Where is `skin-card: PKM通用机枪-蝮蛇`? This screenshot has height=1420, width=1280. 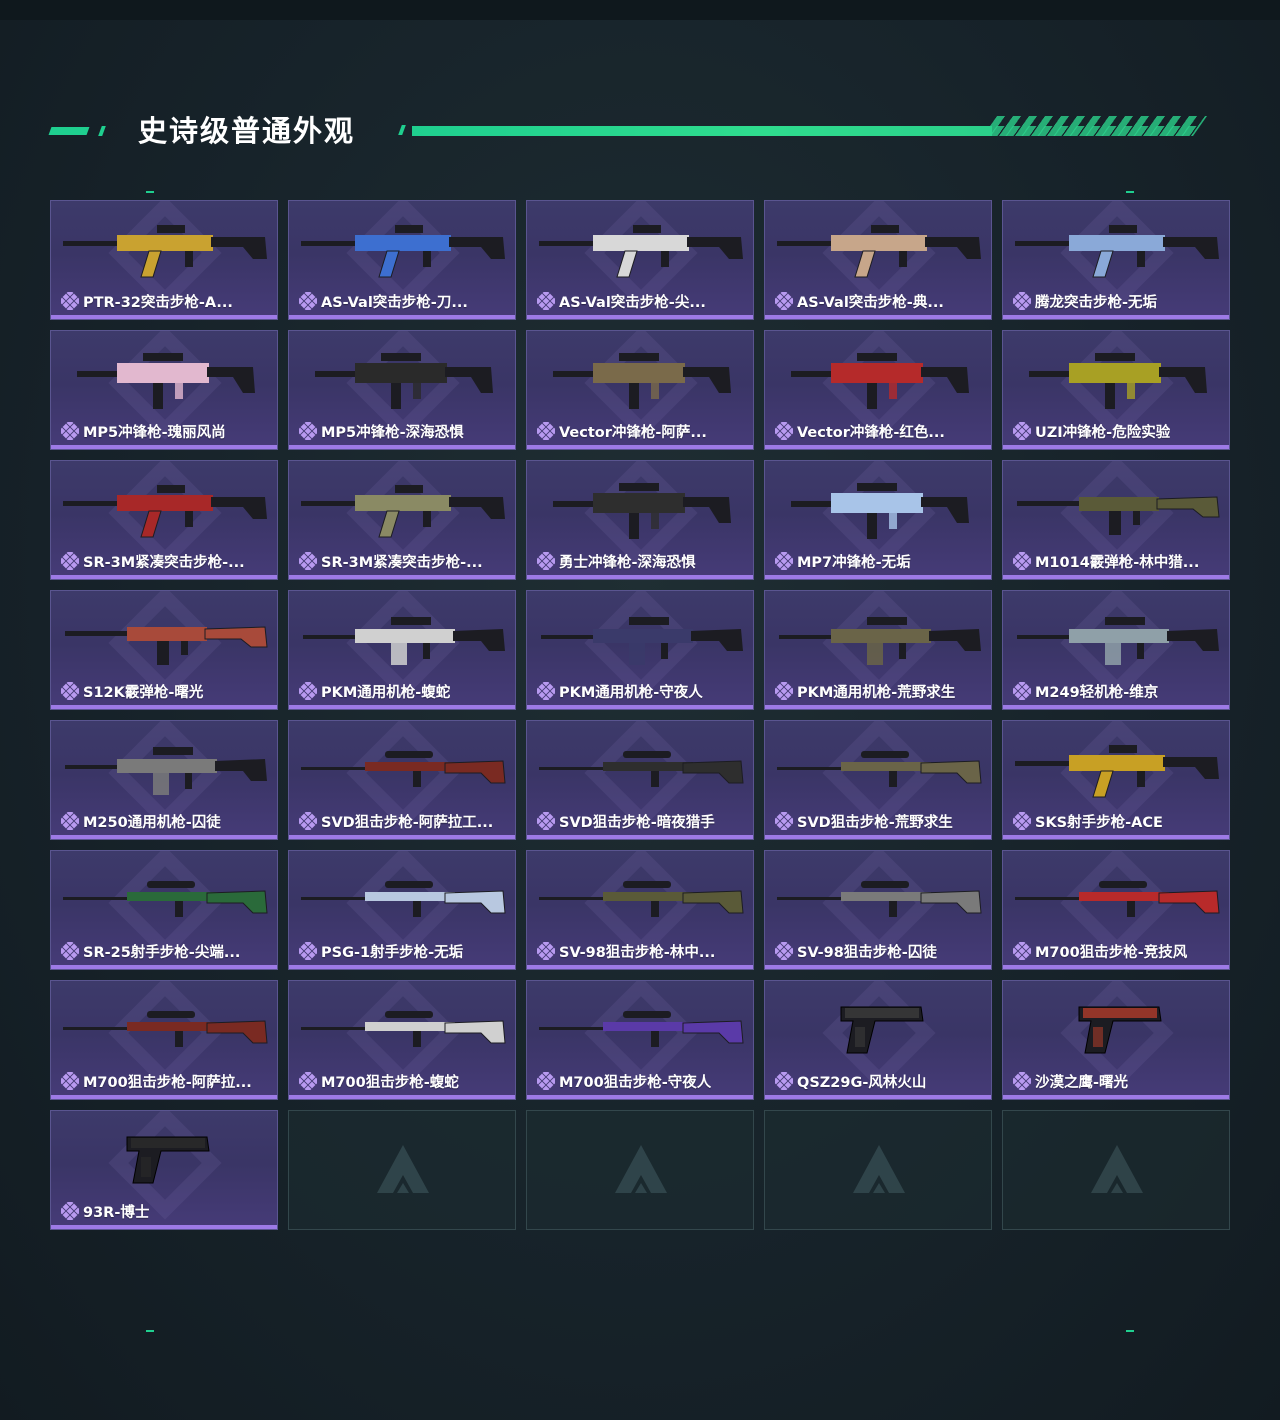
skin-card: PKM通用机枪-蝮蛇 is located at coordinates (402, 650).